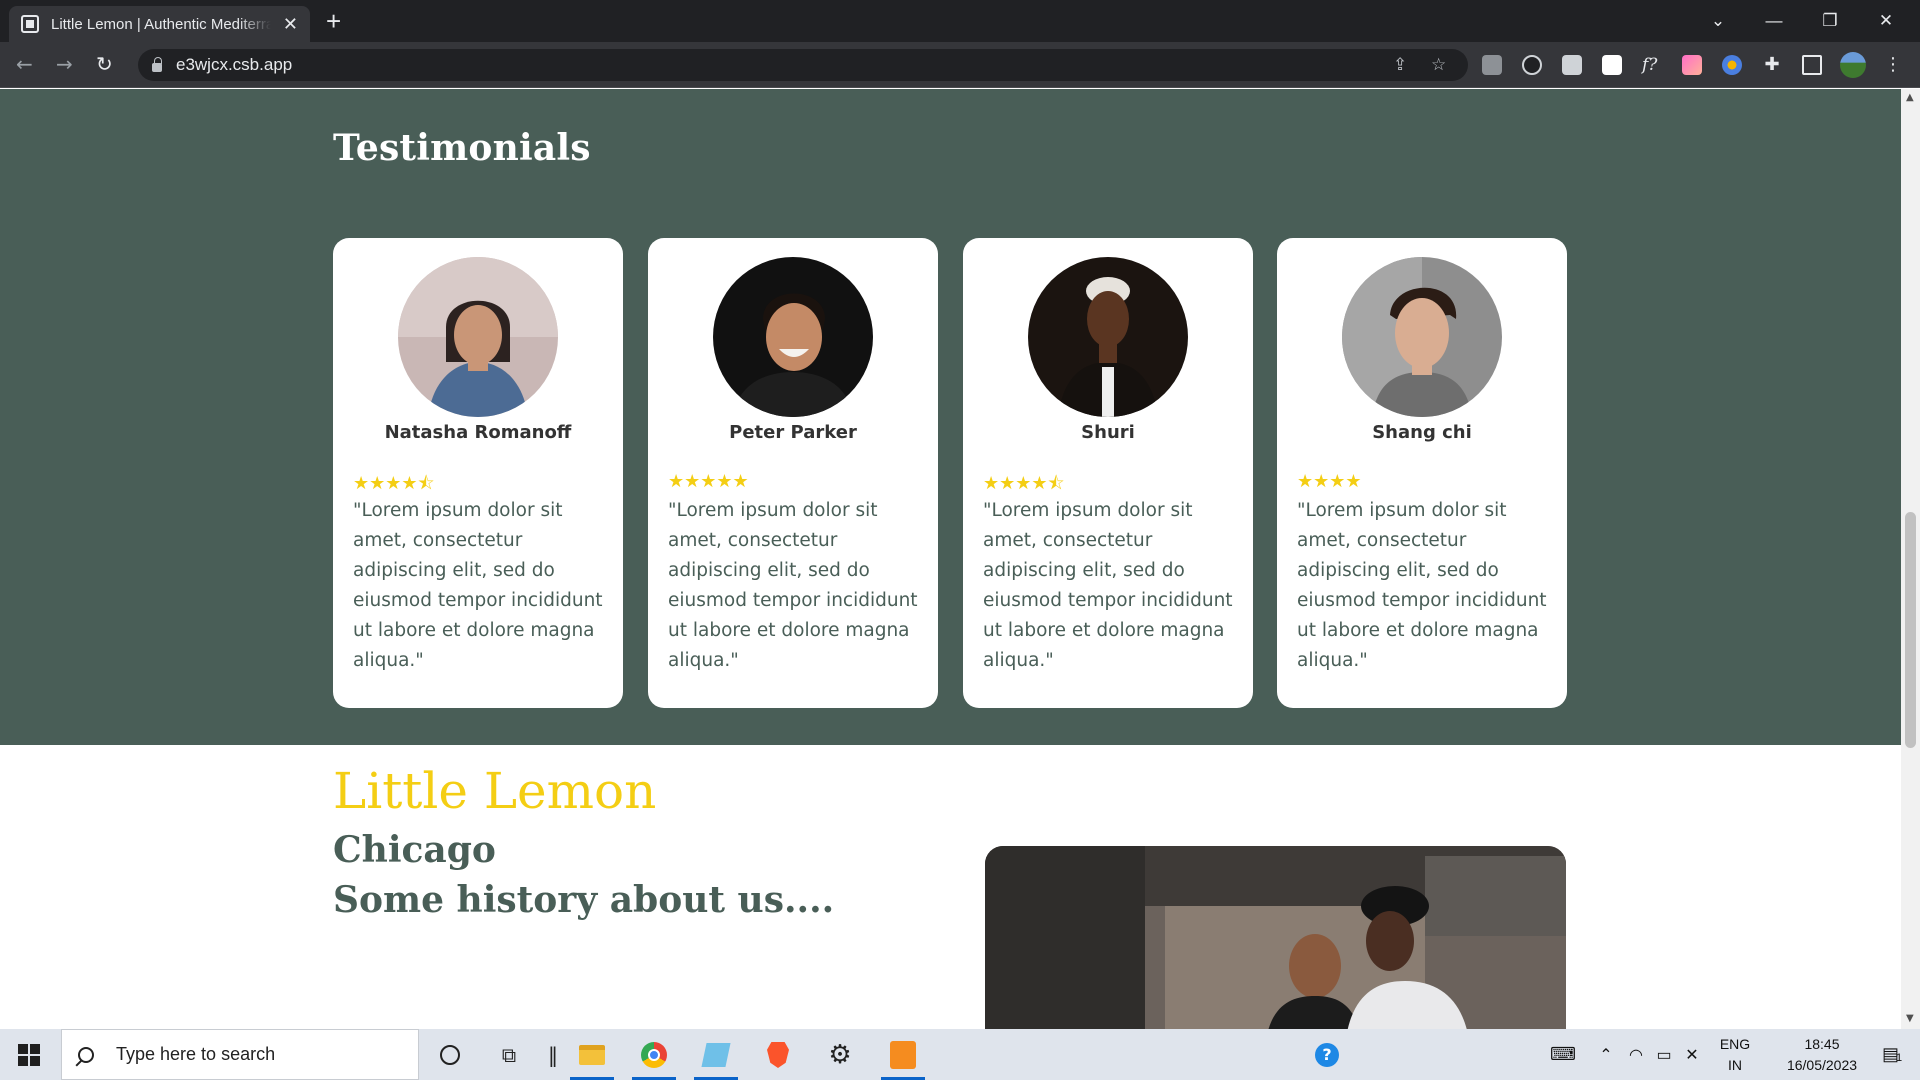 The width and height of the screenshot is (1920, 1080). What do you see at coordinates (1422, 432) in the screenshot?
I see `customer-name: Shang chi` at bounding box center [1422, 432].